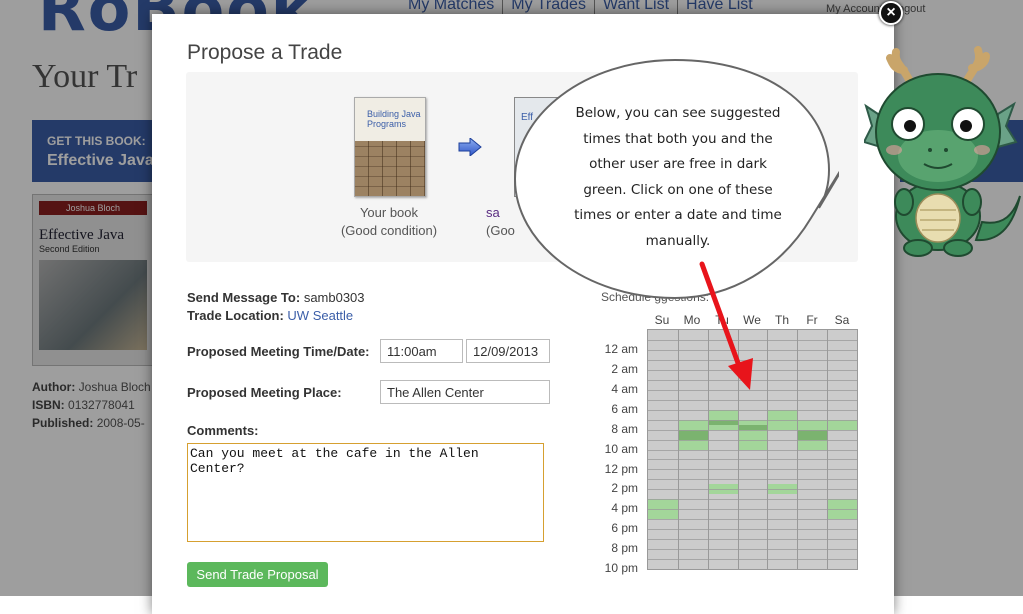 The width and height of the screenshot is (1023, 614). Describe the element at coordinates (662, 320) in the screenshot. I see `day-su: Su` at that location.